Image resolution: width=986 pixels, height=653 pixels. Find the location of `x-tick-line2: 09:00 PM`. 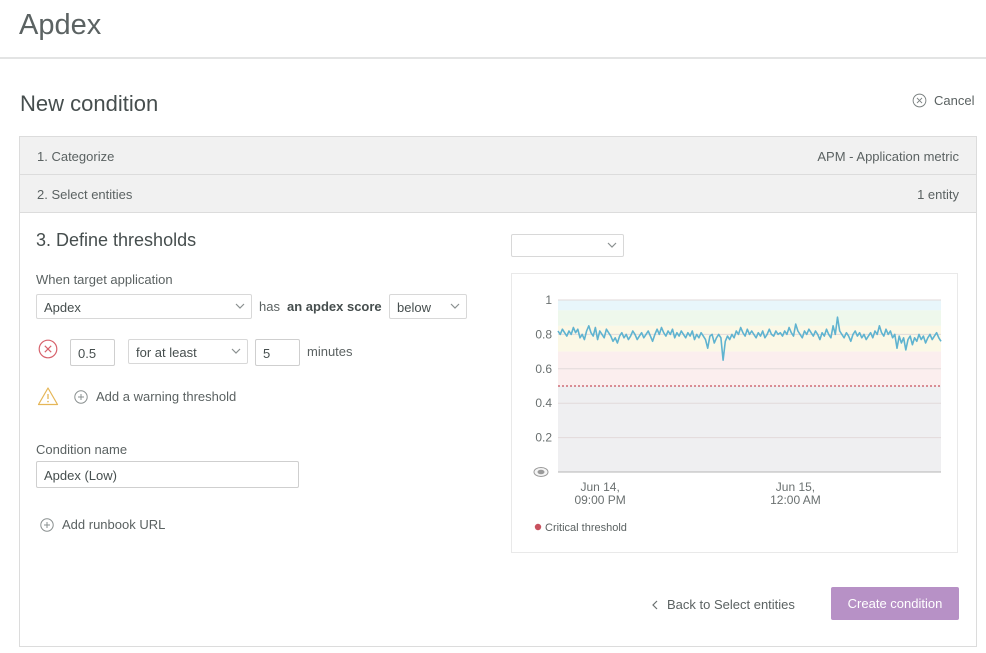

x-tick-line2: 09:00 PM is located at coordinates (599, 500).